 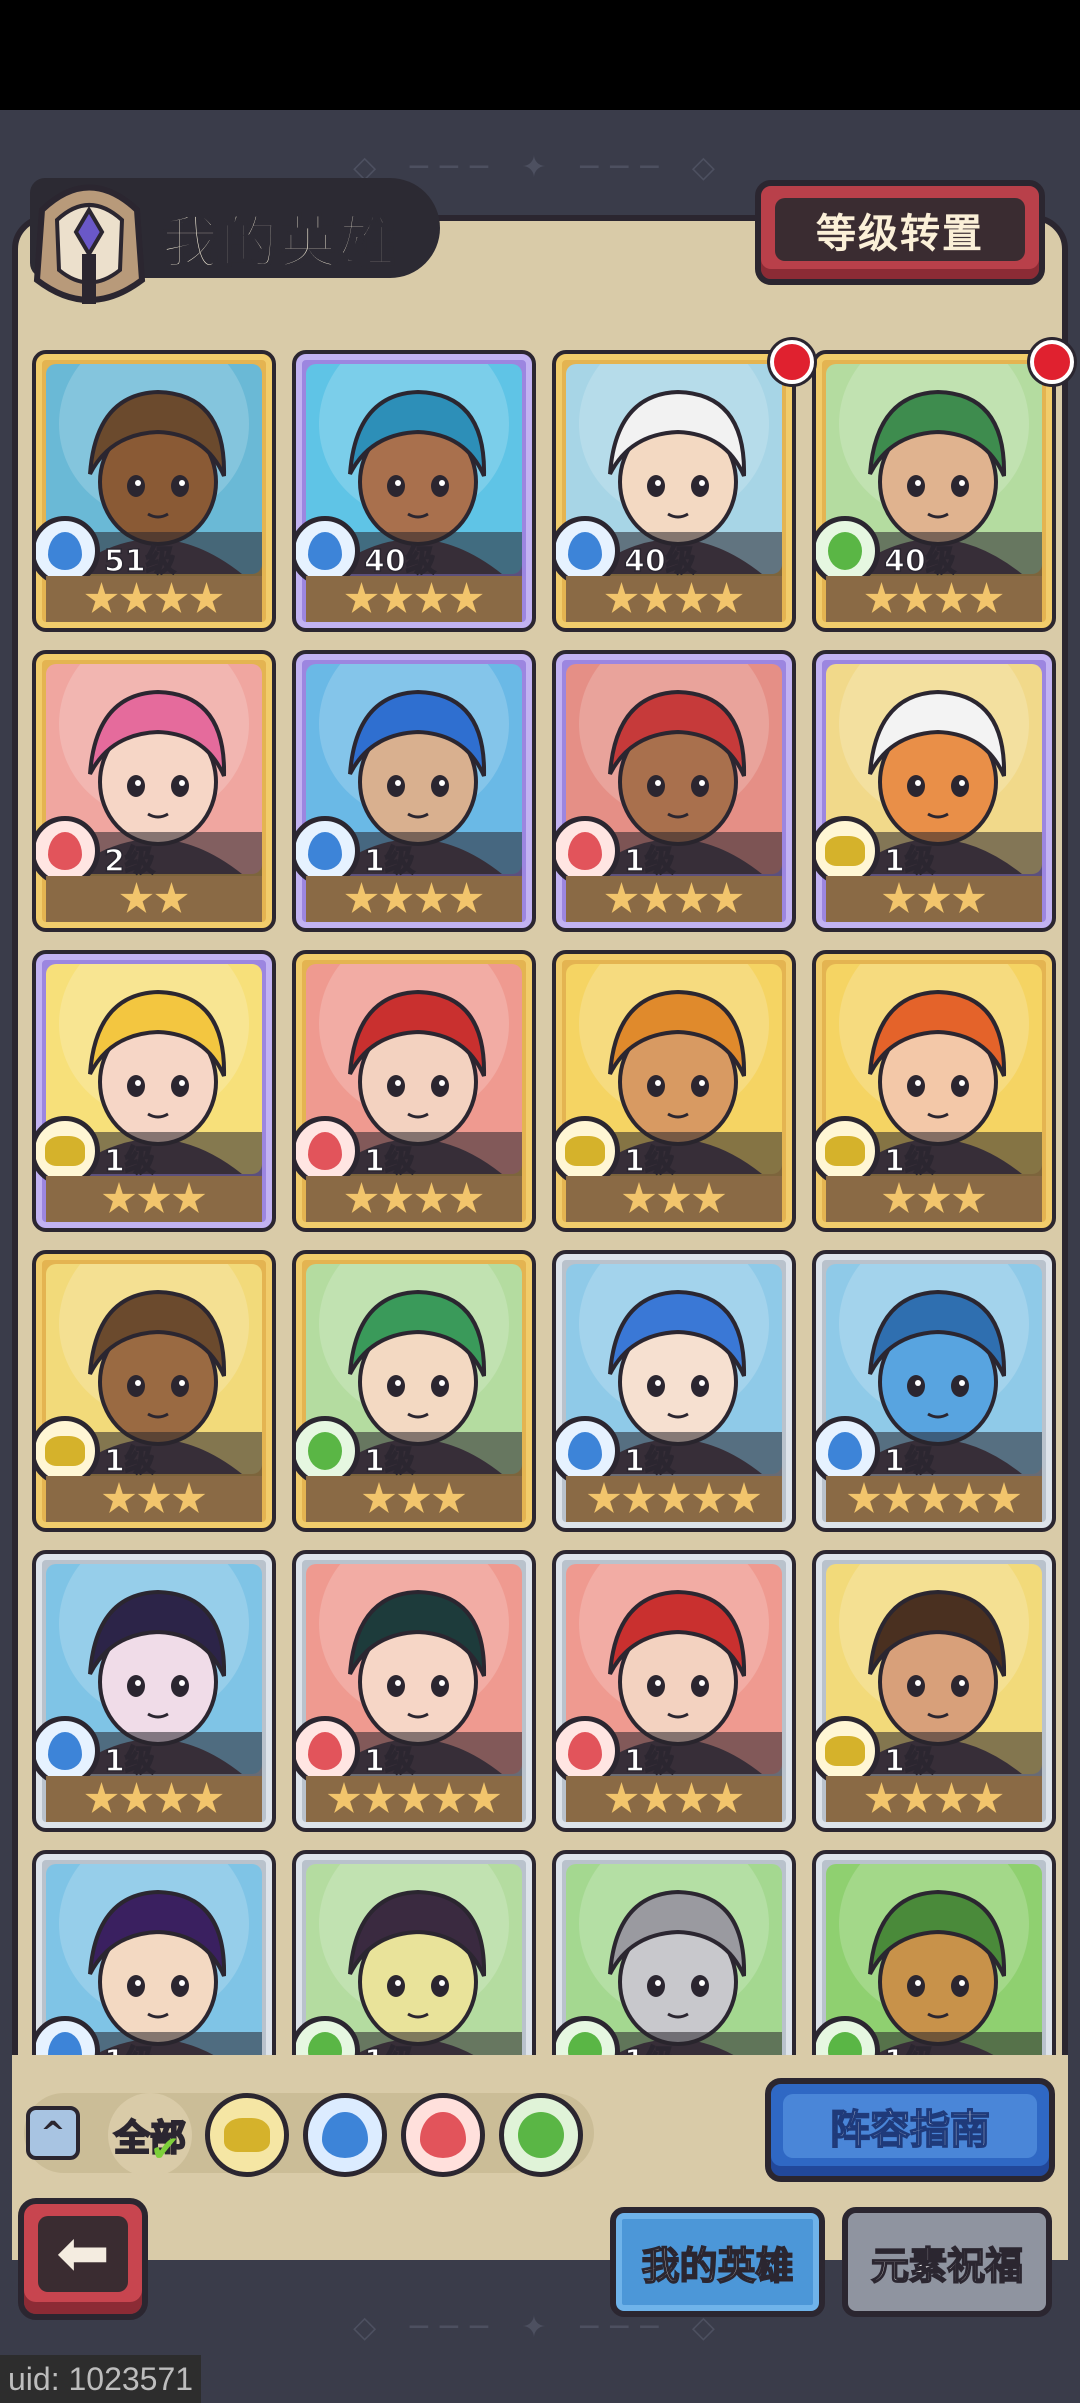 I want to click on hero-card: 51级, so click(x=154, y=491).